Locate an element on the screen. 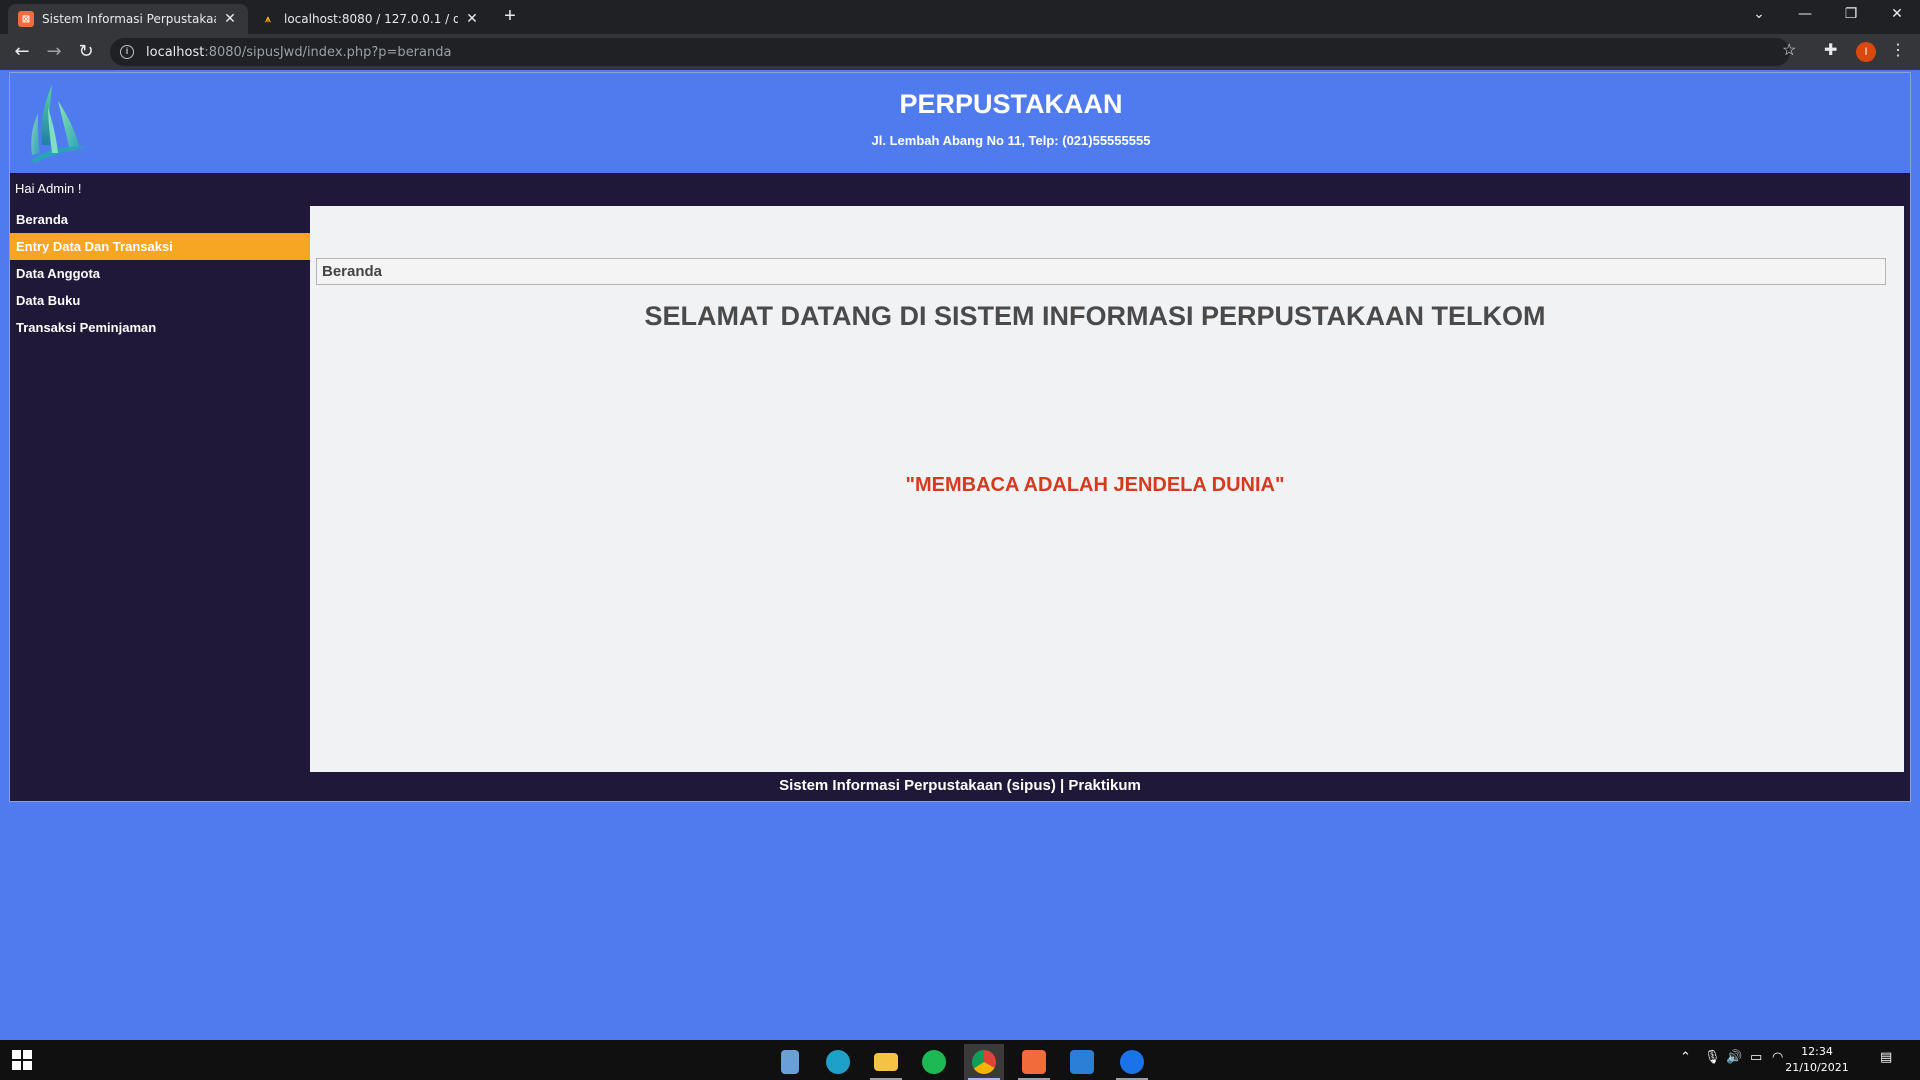  tab-phpmyadmin: ⩚ localhost:8080 / 127.0.0.1 / dbpu ✕ is located at coordinates (370, 19).